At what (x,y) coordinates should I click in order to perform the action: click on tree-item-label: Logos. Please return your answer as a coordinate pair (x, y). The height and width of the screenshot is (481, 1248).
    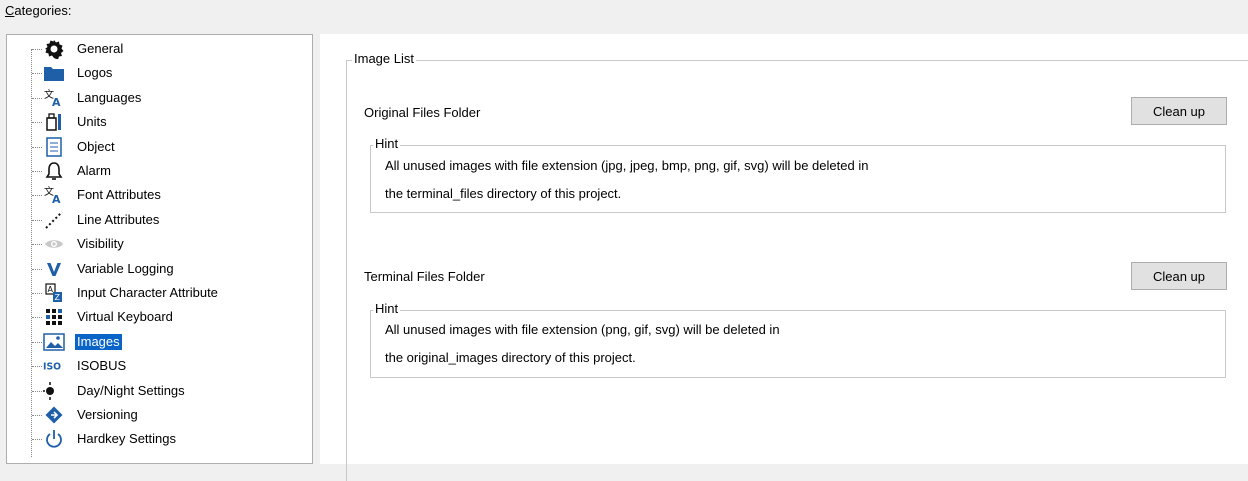
    Looking at the image, I should click on (95, 73).